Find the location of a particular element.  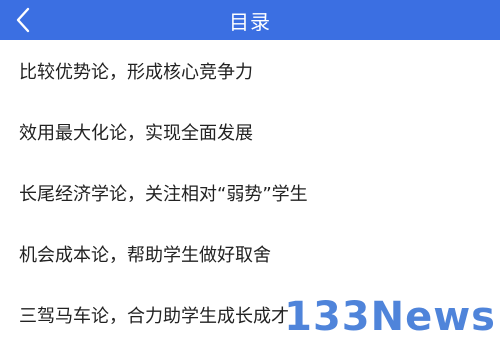

back-button is located at coordinates (23, 20).